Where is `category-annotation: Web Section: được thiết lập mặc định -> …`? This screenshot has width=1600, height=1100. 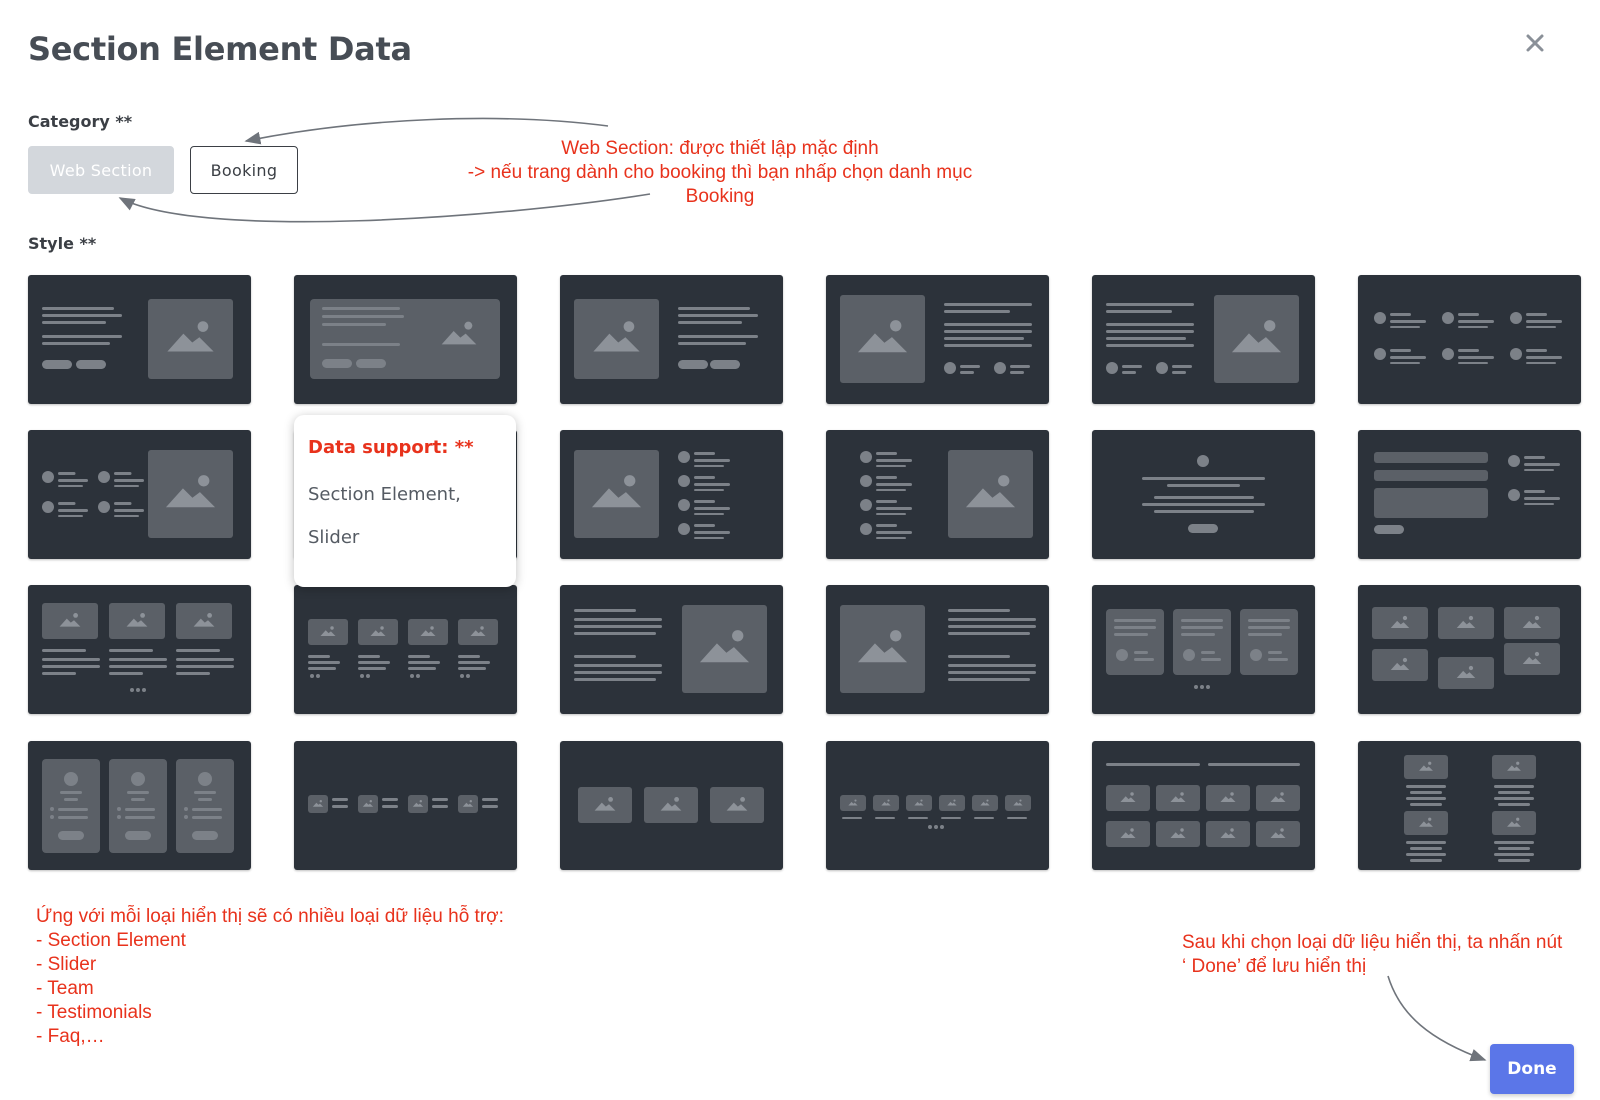 category-annotation: Web Section: được thiết lập mặc định -> … is located at coordinates (720, 173).